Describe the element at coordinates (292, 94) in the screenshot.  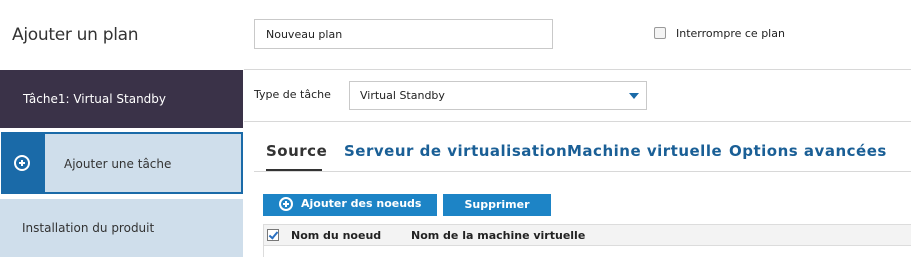
I see `task-type-label: Type de tâche` at that location.